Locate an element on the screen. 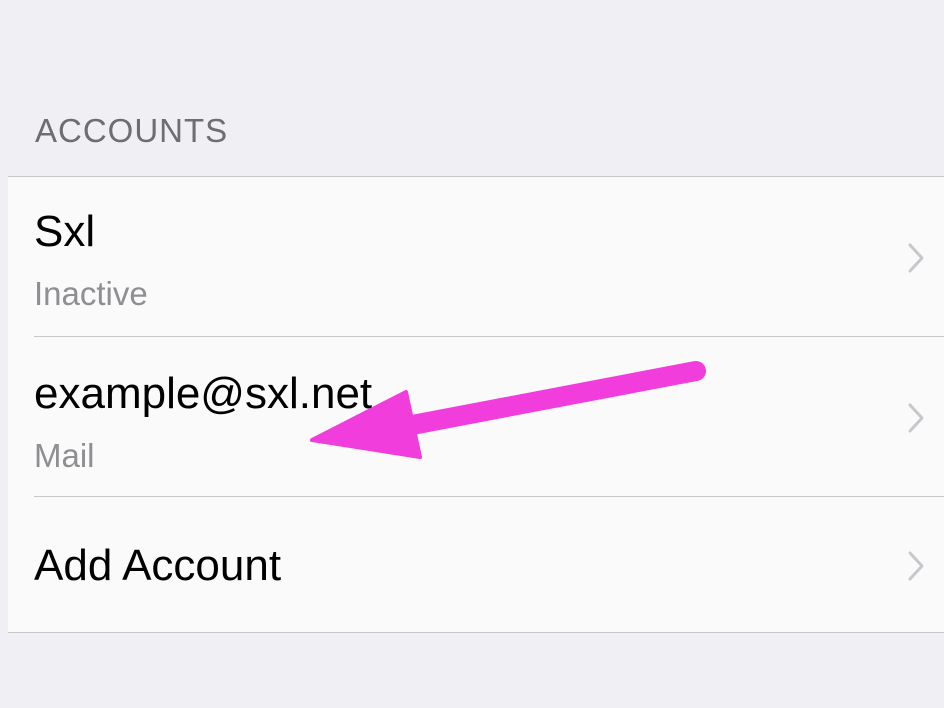 This screenshot has width=944, height=708. section-header-accounts: ACCOUNTS is located at coordinates (132, 130).